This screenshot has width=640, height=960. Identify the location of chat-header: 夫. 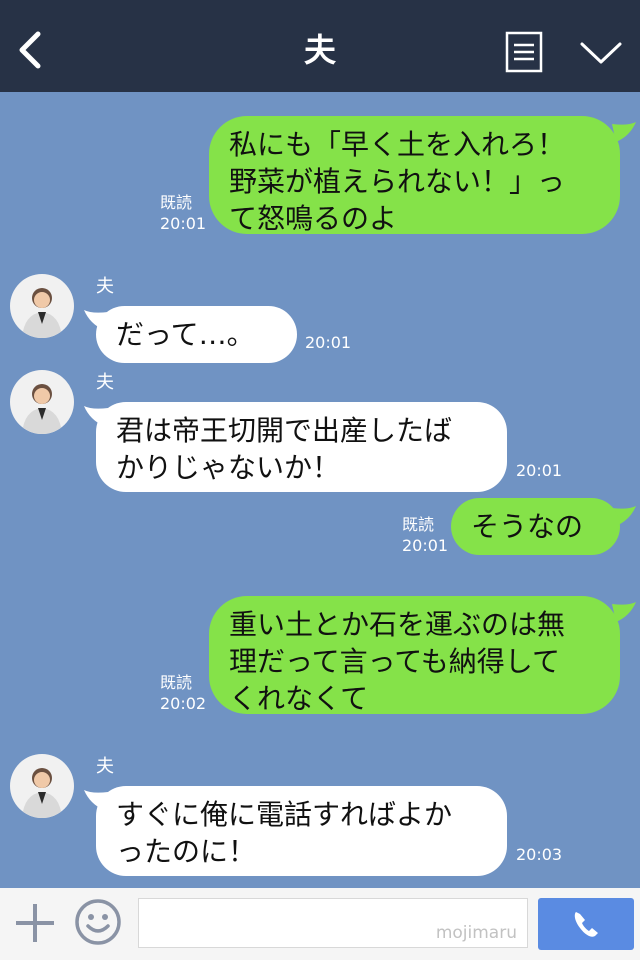
(320, 46).